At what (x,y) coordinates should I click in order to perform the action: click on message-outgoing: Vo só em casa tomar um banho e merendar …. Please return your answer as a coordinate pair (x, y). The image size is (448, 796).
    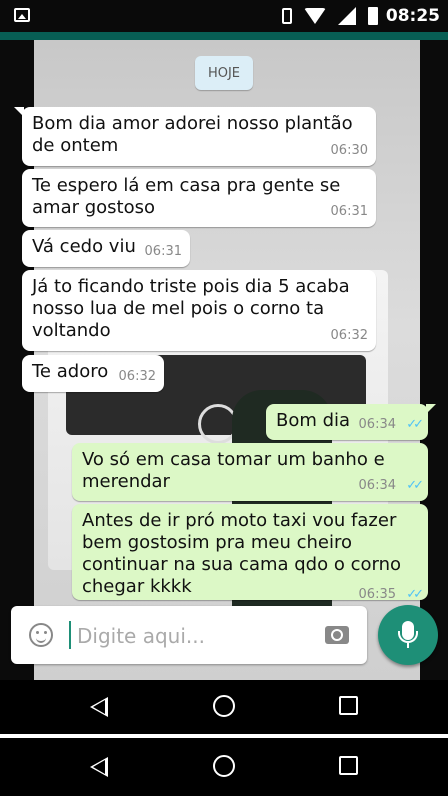
    Looking at the image, I should click on (250, 472).